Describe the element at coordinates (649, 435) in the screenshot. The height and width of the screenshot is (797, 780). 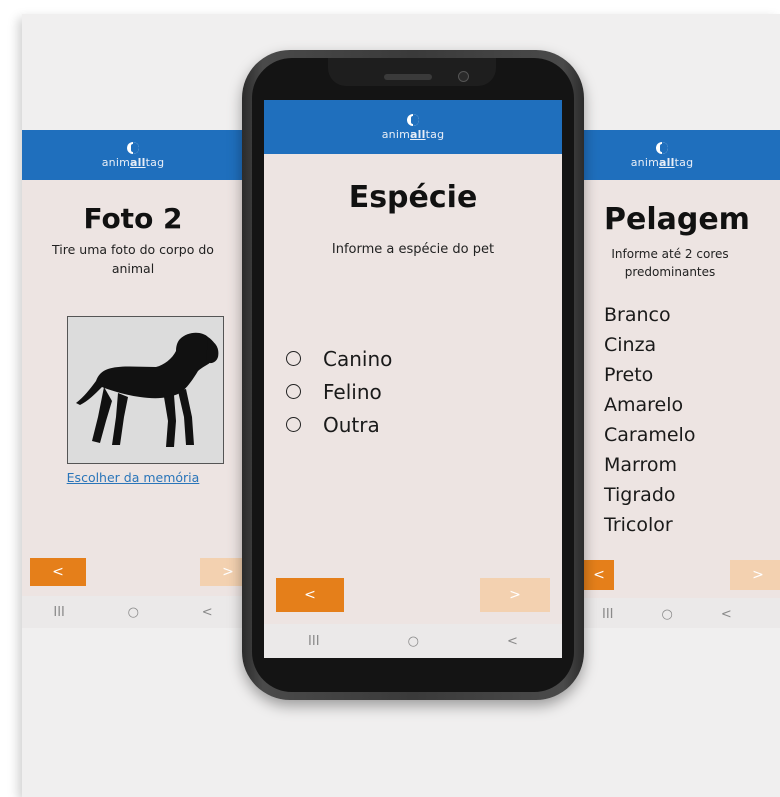
I see `color-option: Caramelo` at that location.